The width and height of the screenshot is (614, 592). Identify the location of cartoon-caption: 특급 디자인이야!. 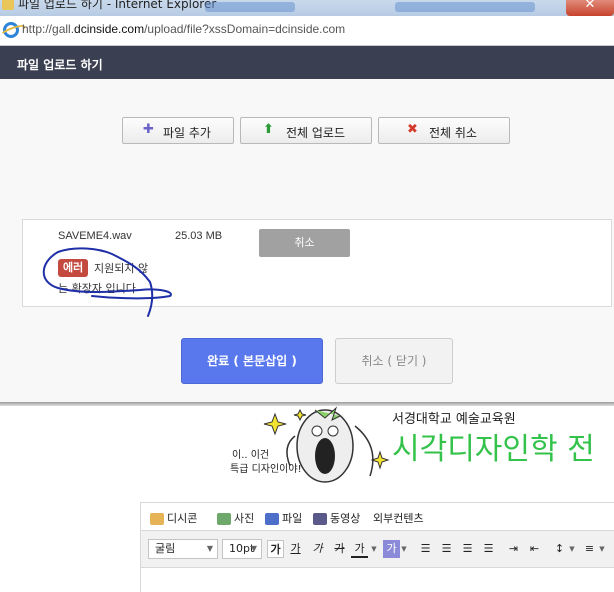
(266, 469).